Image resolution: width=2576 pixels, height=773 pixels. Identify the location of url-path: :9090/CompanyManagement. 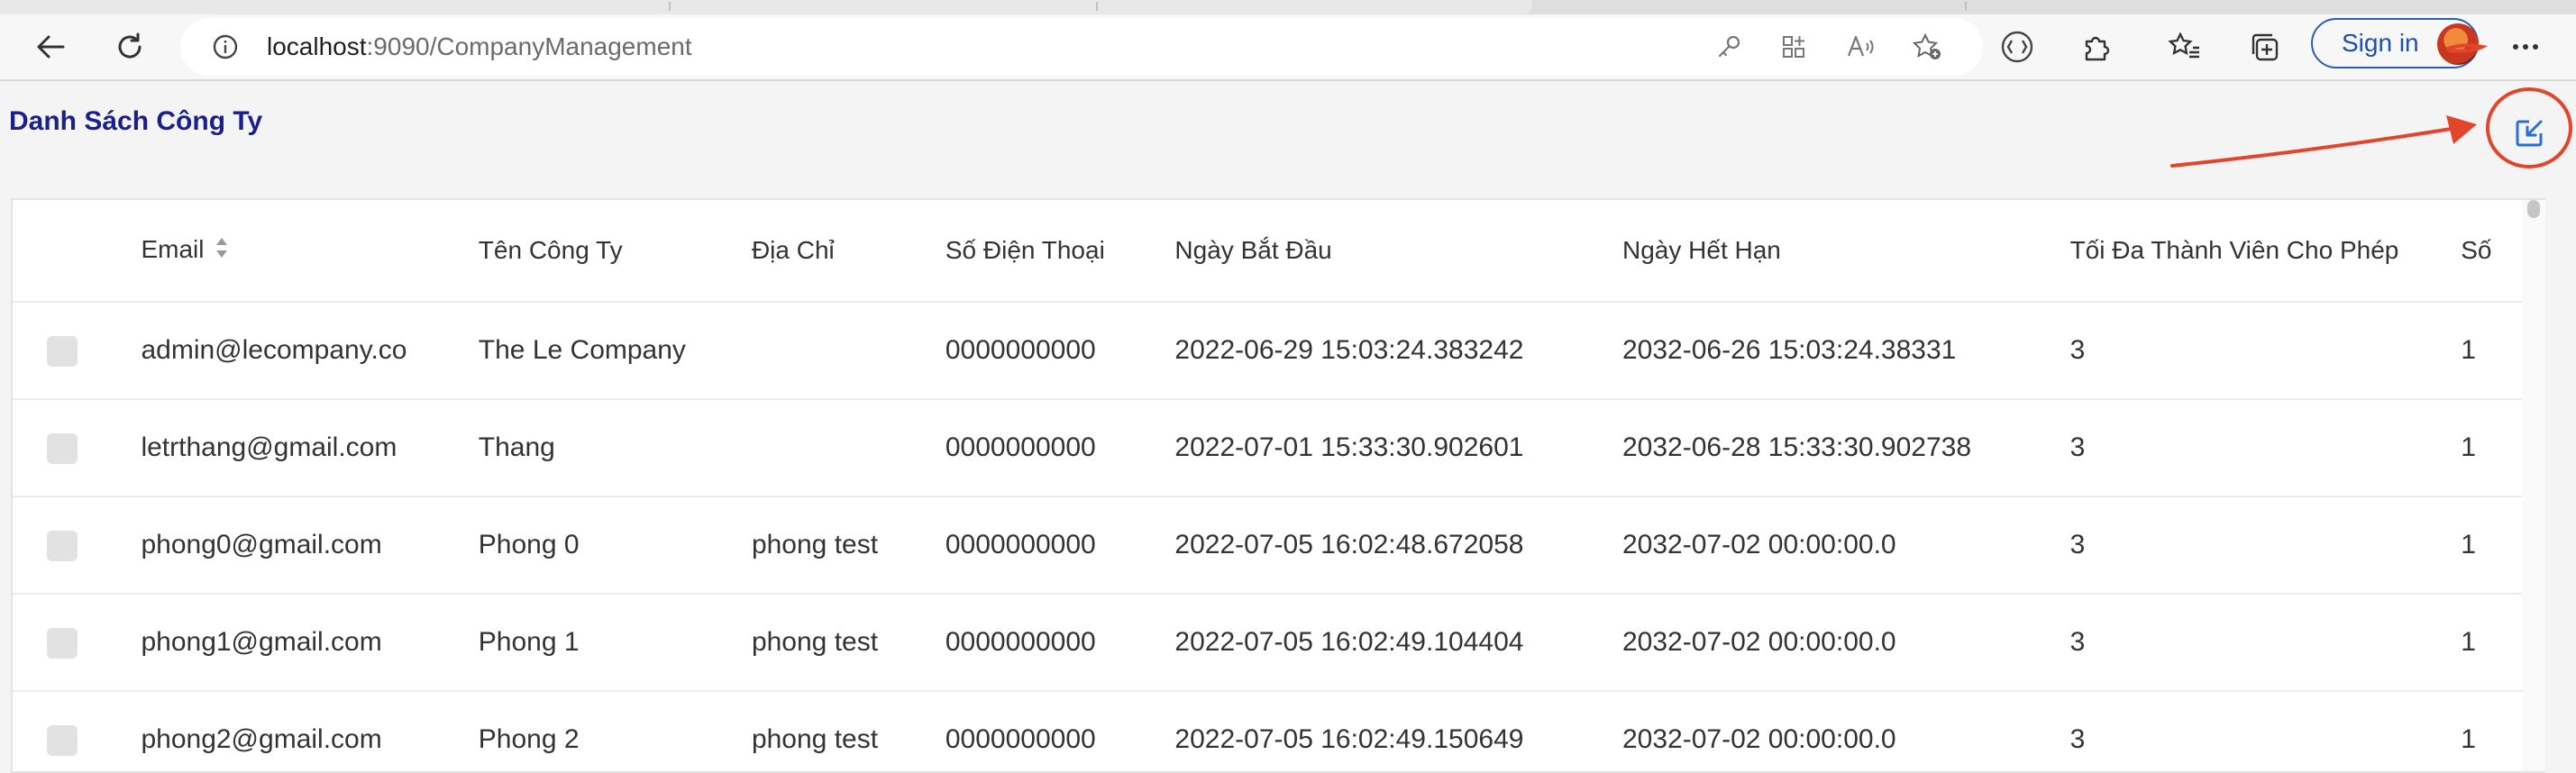
(529, 46).